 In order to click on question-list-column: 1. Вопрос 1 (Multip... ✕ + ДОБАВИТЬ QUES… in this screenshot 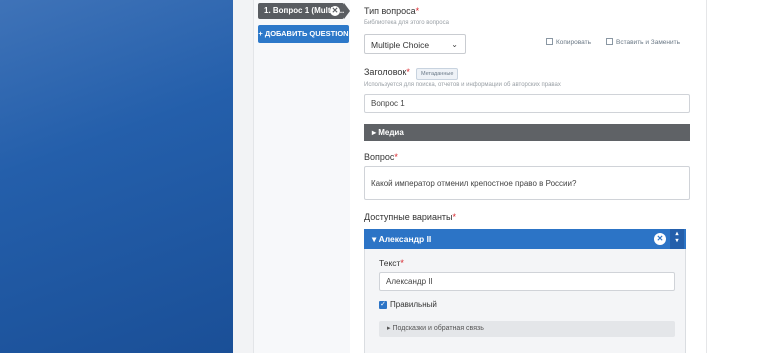, I will do `click(302, 176)`.